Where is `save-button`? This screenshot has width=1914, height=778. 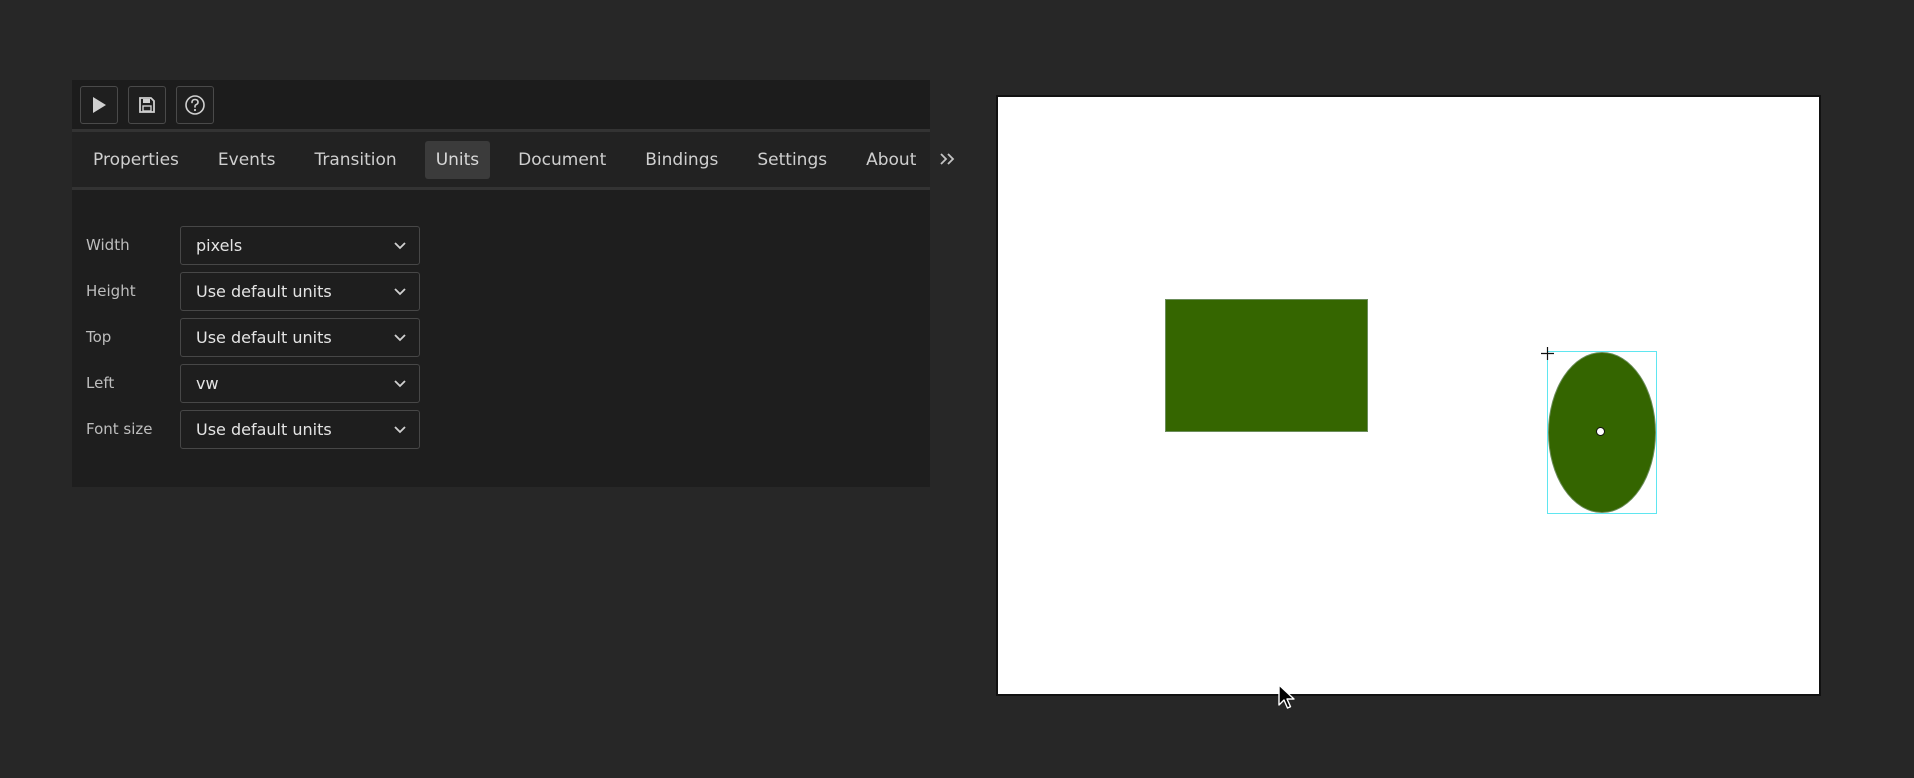
save-button is located at coordinates (147, 104).